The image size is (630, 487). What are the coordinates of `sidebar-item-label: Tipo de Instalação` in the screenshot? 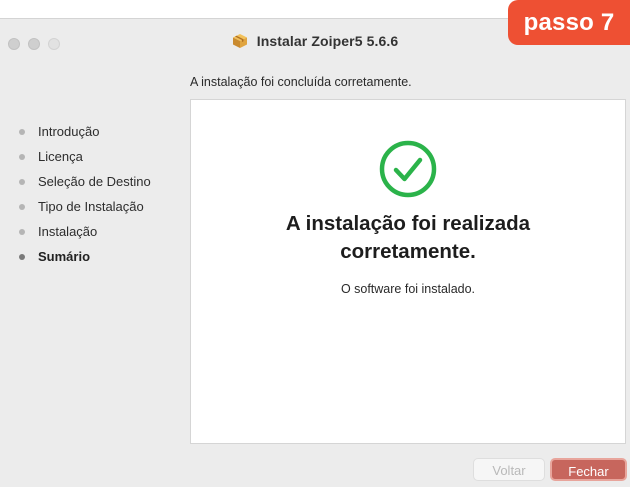 It's located at (91, 206).